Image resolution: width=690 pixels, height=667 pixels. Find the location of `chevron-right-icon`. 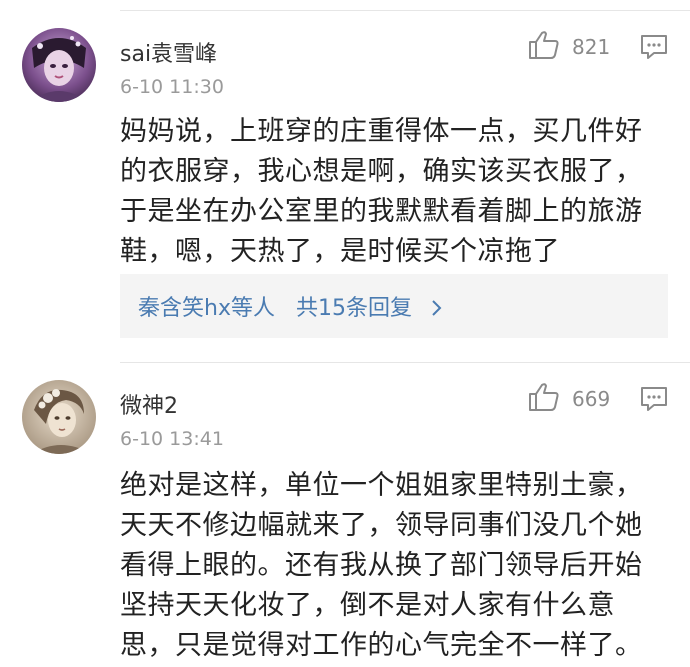

chevron-right-icon is located at coordinates (437, 308).